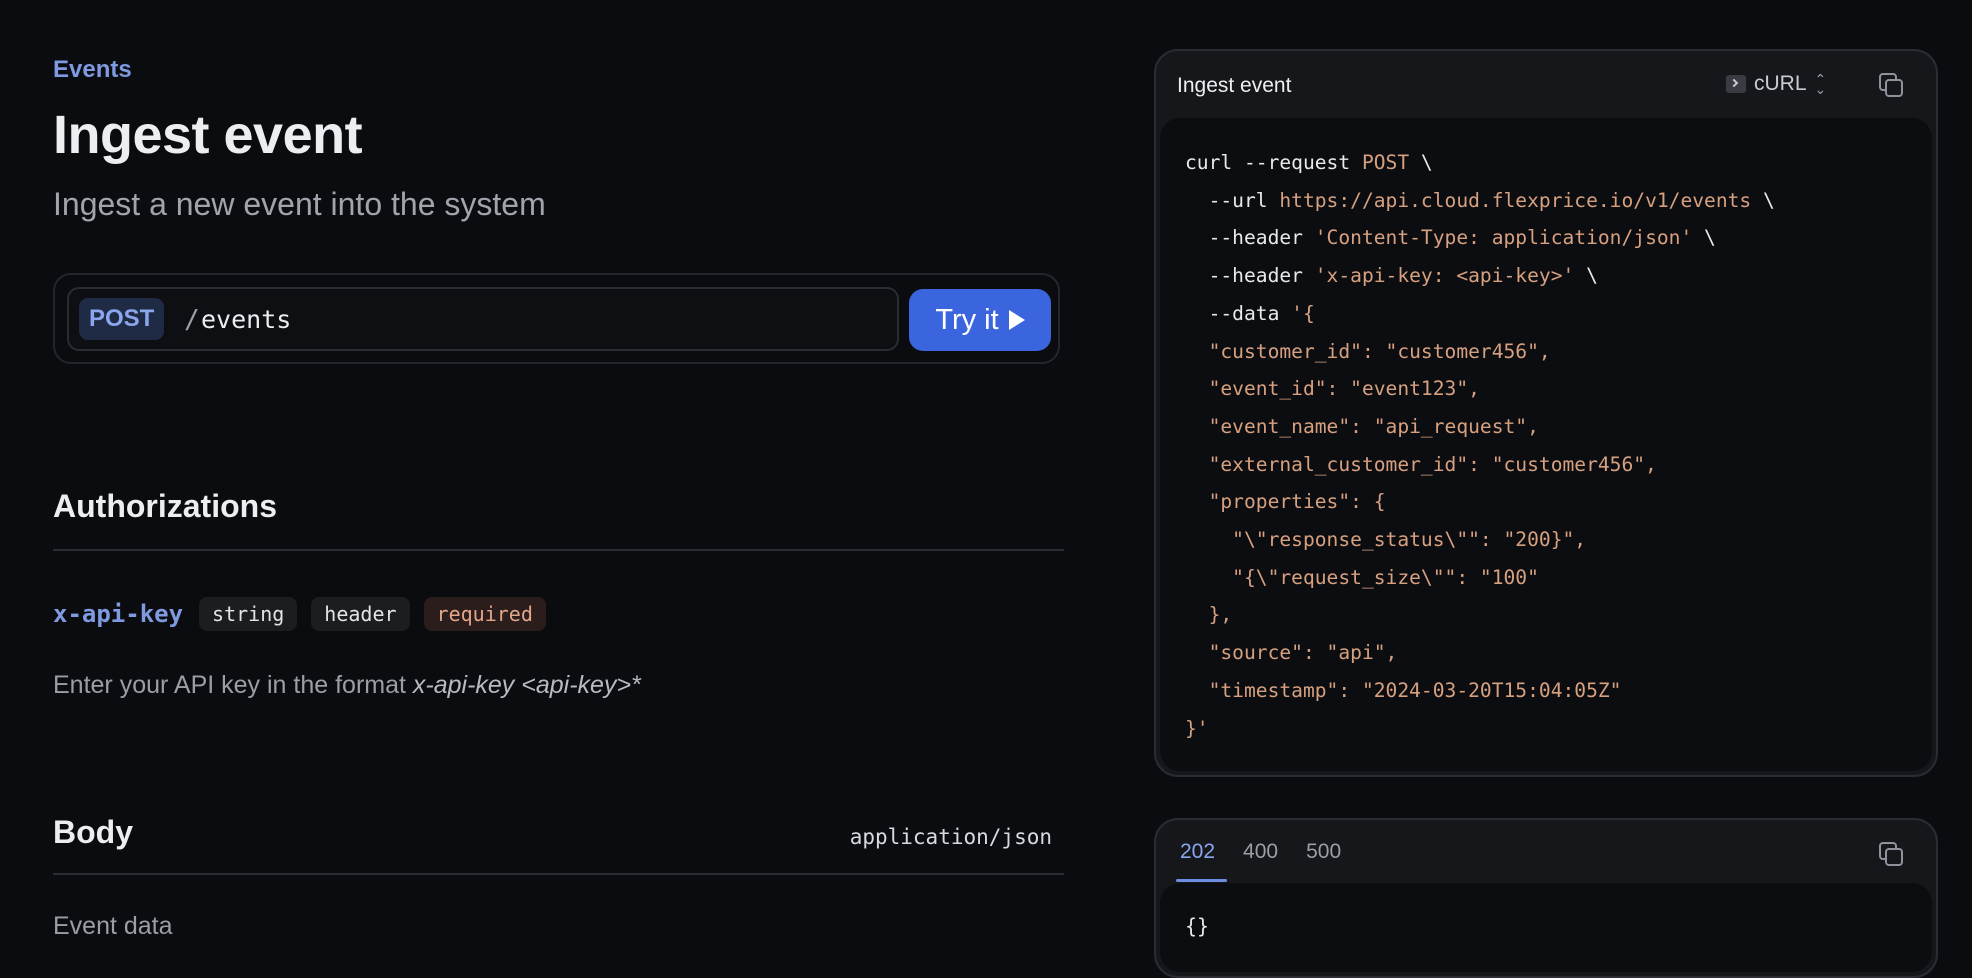 This screenshot has width=1972, height=978. Describe the element at coordinates (1391, 276) in the screenshot. I see `code-line: --header 'x-api-key: <api-key>' \` at that location.